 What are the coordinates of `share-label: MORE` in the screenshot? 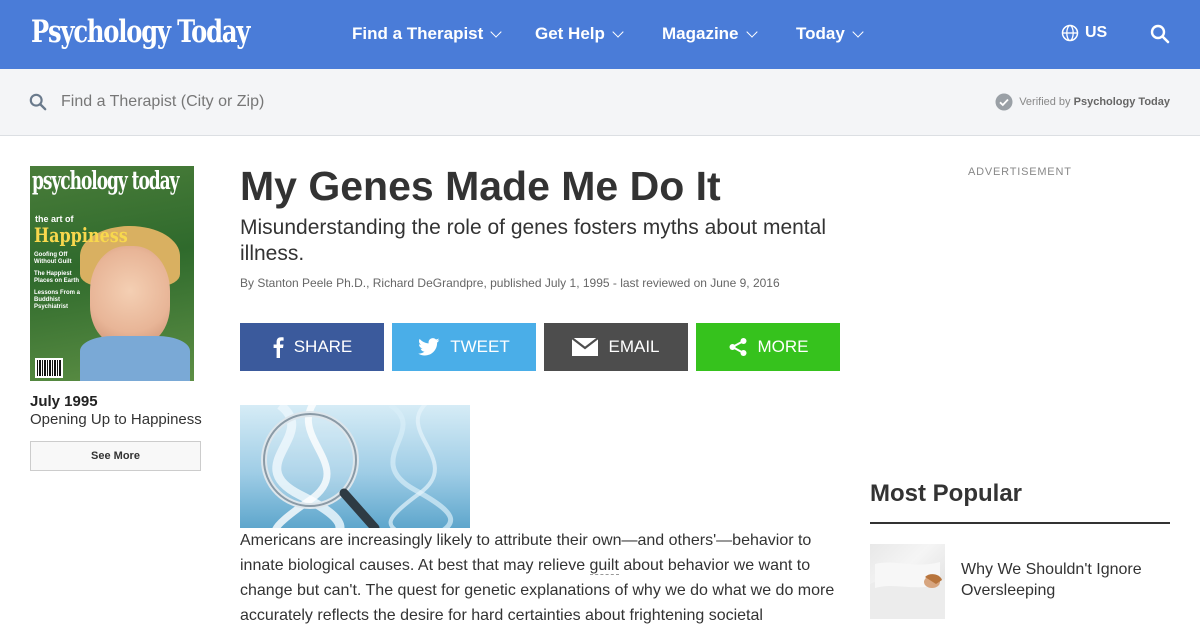 It's located at (783, 346).